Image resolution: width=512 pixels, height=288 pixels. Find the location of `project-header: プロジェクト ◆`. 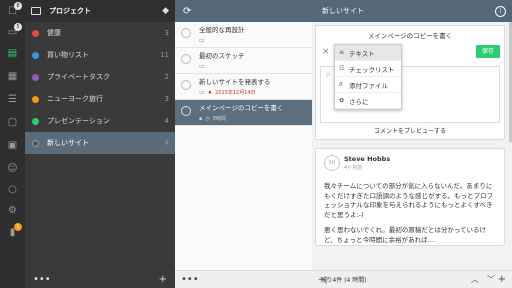

project-header: プロジェクト ◆ is located at coordinates (100, 11).